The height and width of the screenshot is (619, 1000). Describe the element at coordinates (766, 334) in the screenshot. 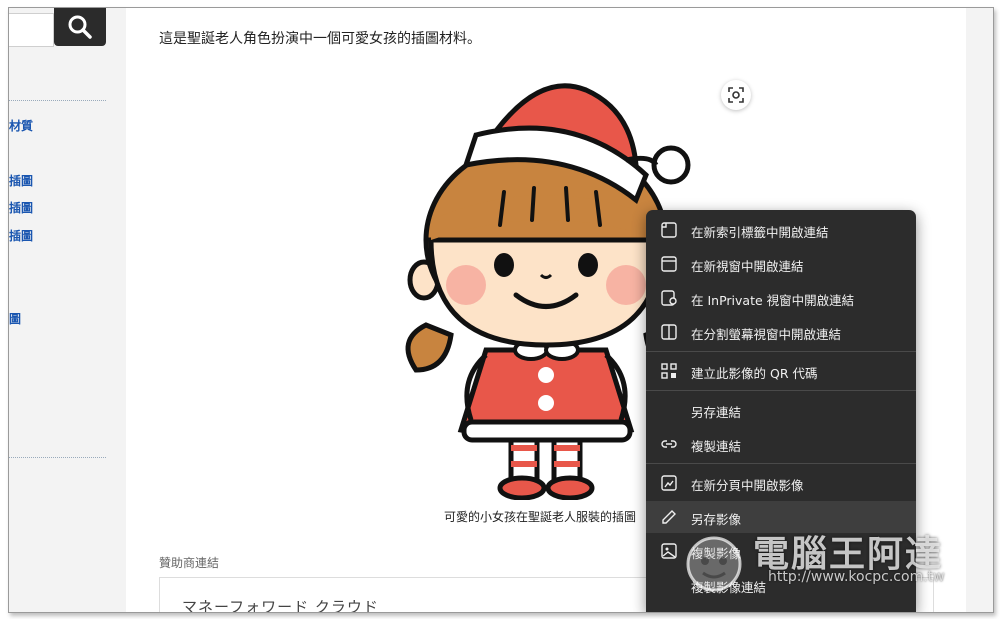

I see `menu-item-label: 在分割螢幕視窗中開啟連結` at that location.